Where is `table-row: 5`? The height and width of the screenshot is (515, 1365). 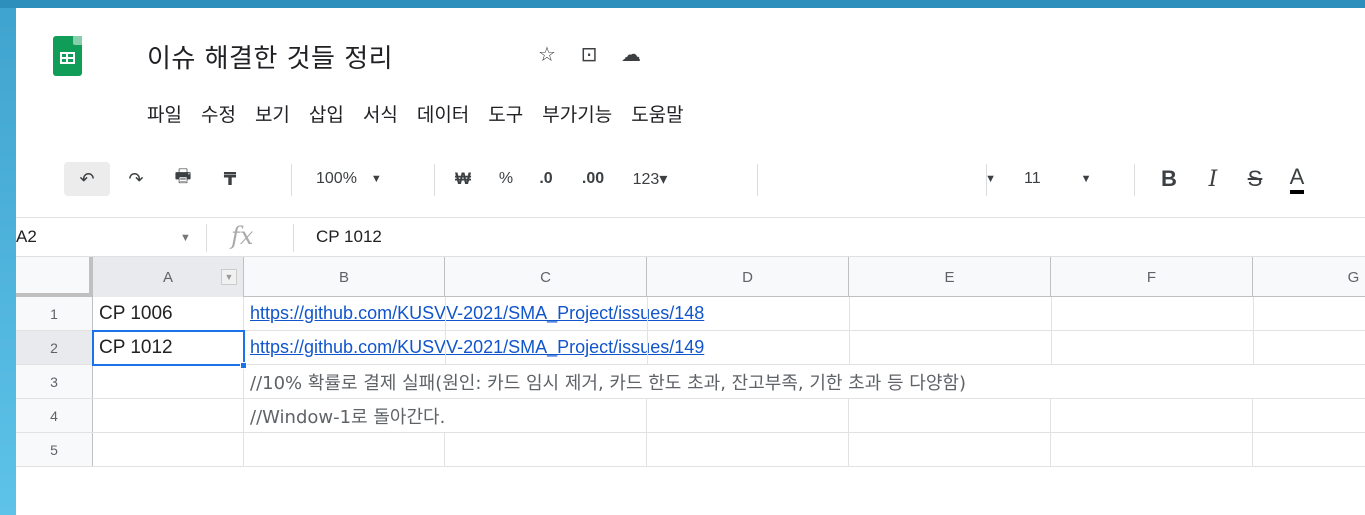
table-row: 5 is located at coordinates (690, 450).